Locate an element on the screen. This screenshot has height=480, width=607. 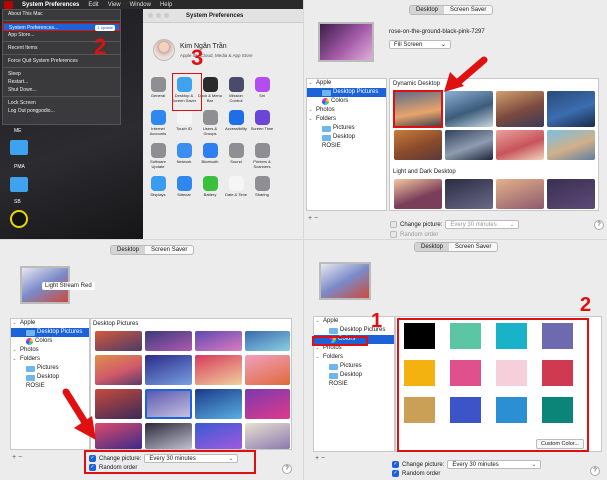
pref-pane: Sharing is located at coordinates (262, 187).